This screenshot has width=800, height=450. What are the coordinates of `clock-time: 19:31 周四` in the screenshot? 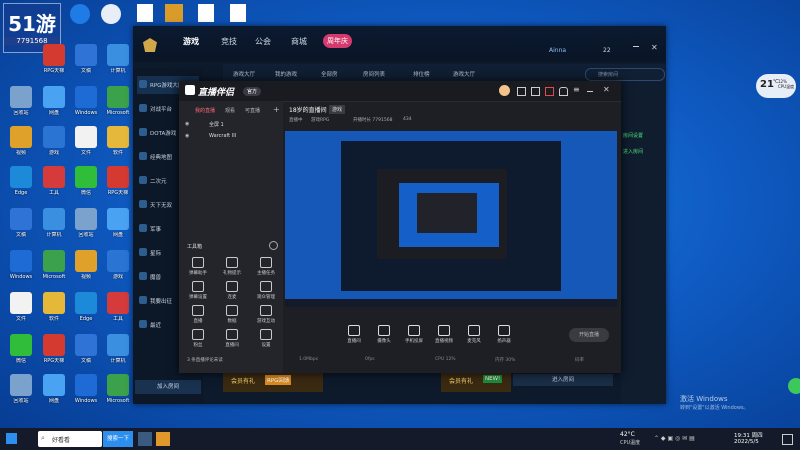 It's located at (748, 435).